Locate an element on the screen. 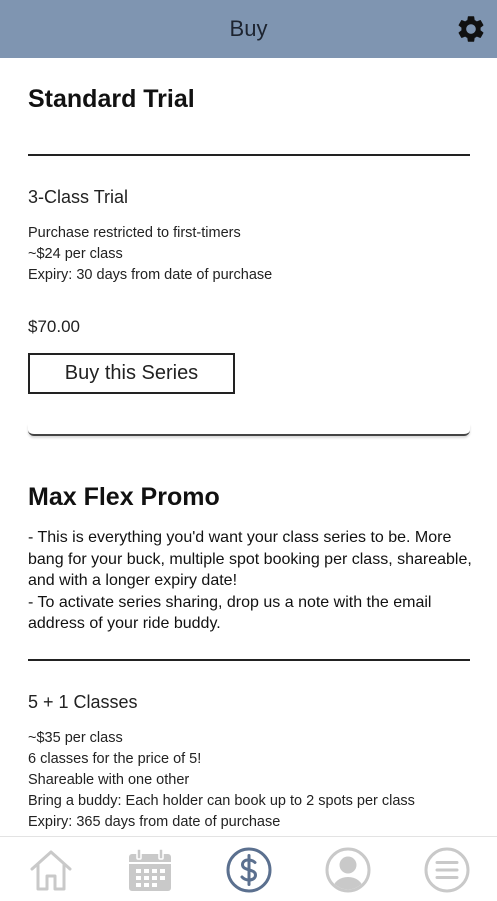  home-icon is located at coordinates (51, 870).